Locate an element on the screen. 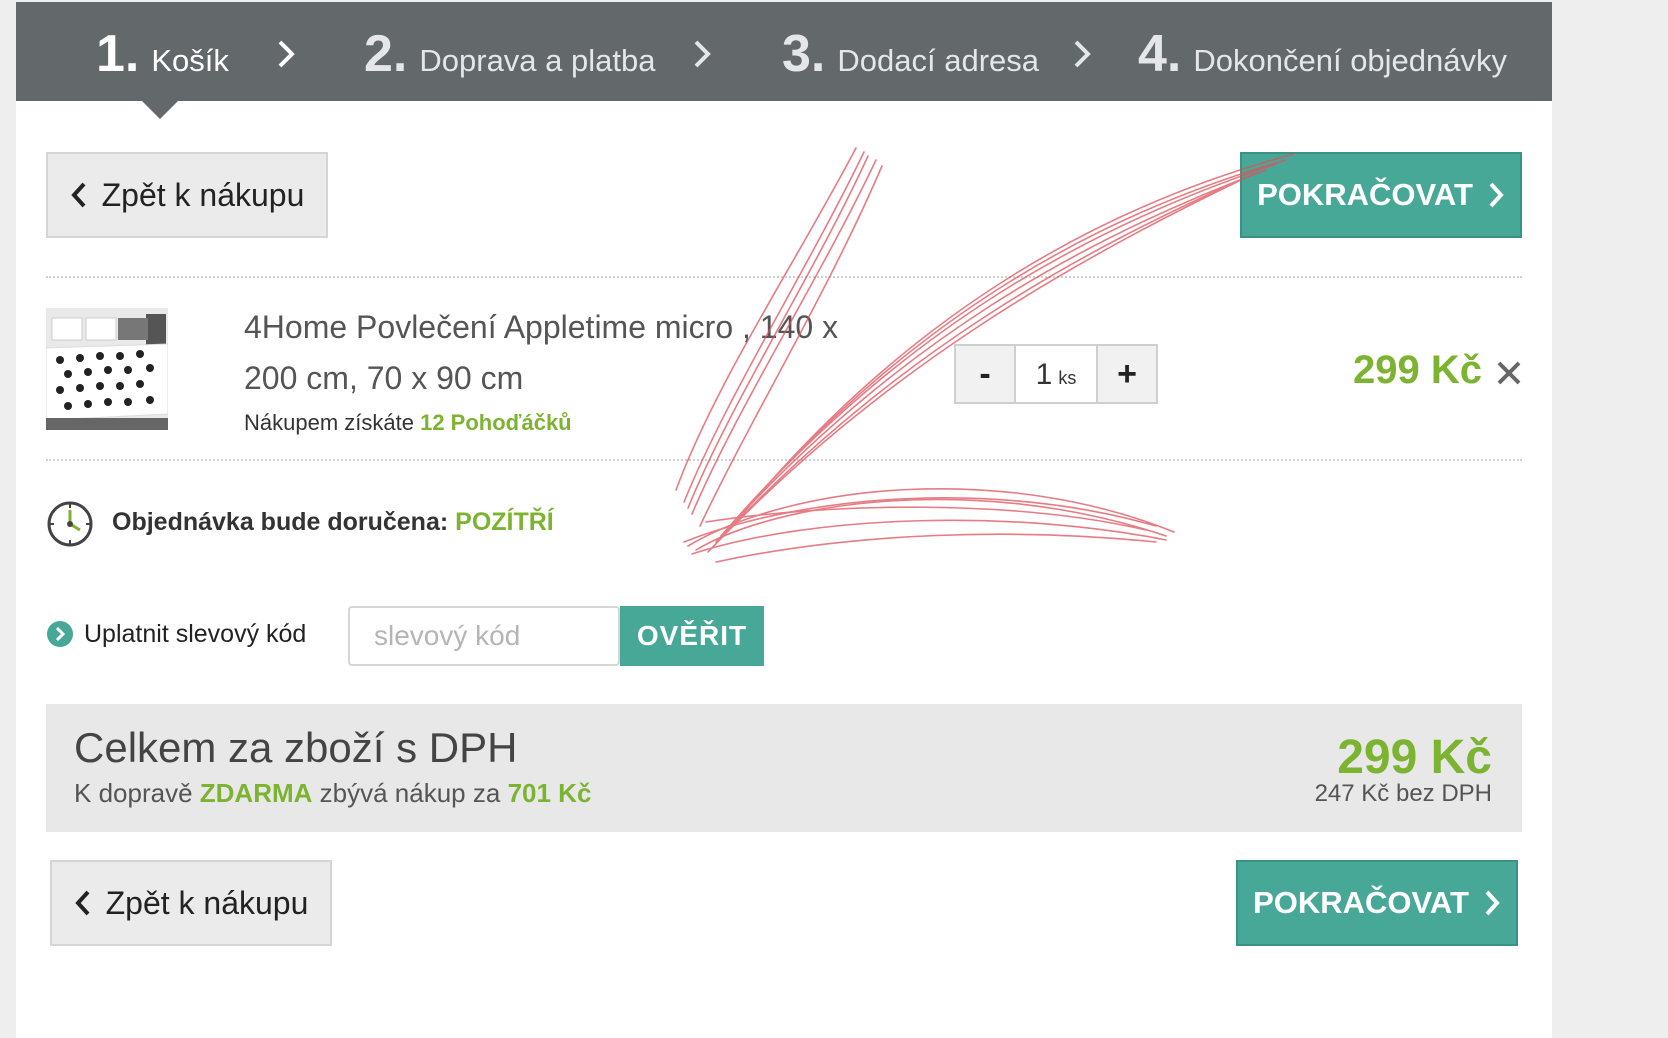  summary-title: Celkem za zboží s DPH is located at coordinates (296, 747).